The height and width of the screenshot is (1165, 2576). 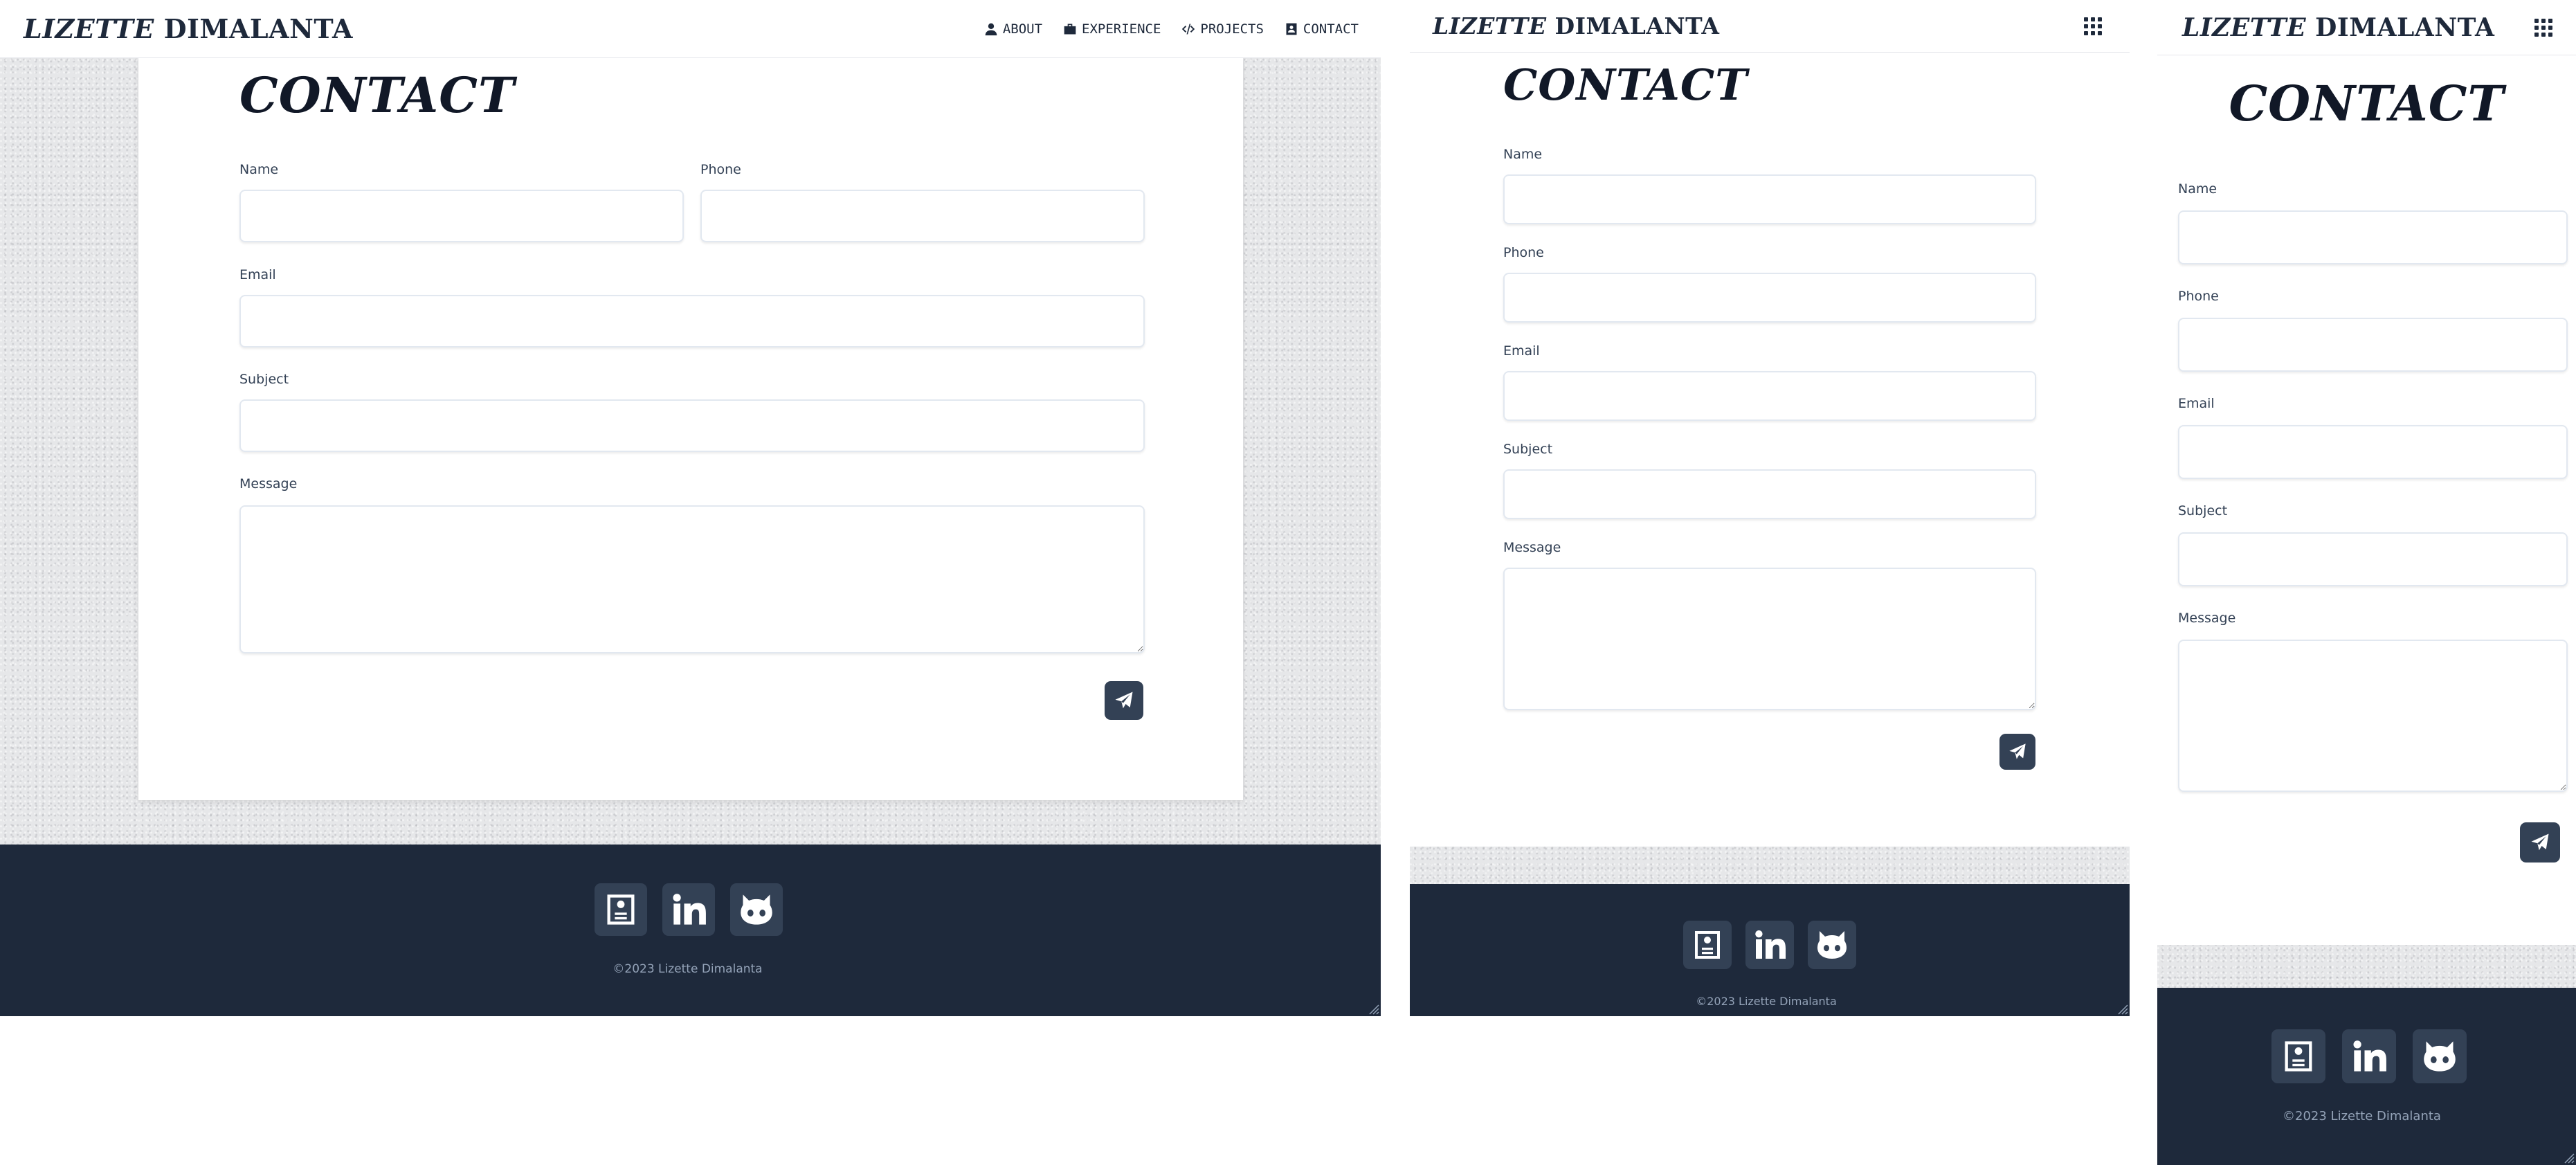 What do you see at coordinates (1291, 29) in the screenshot?
I see `contact-card-icon` at bounding box center [1291, 29].